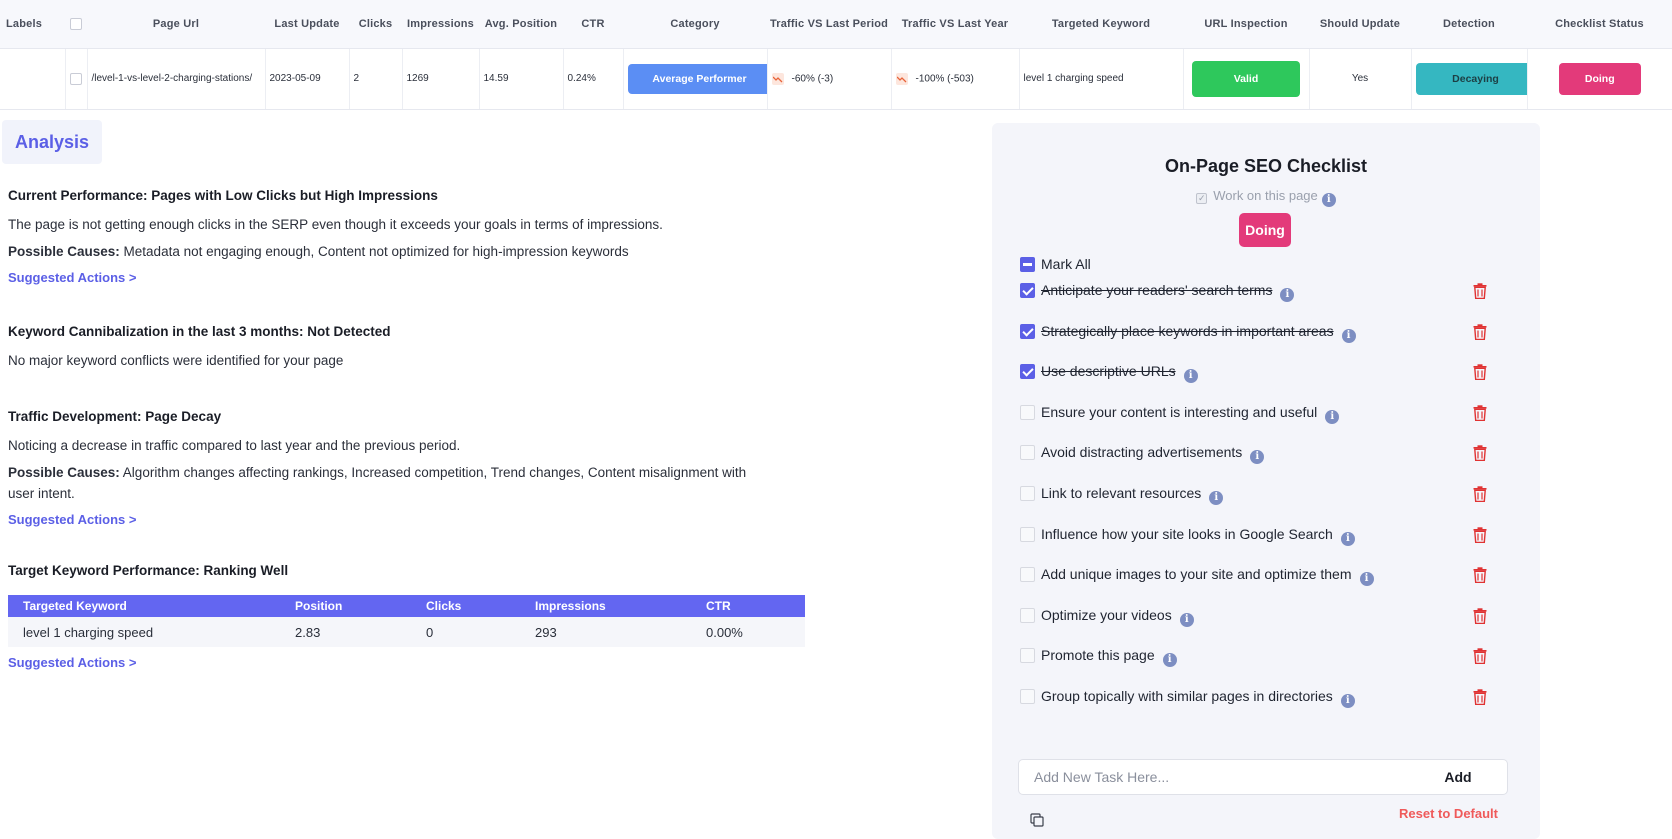 The height and width of the screenshot is (839, 1672). I want to click on kw-cell-keyword: level 1 charging speed, so click(144, 632).